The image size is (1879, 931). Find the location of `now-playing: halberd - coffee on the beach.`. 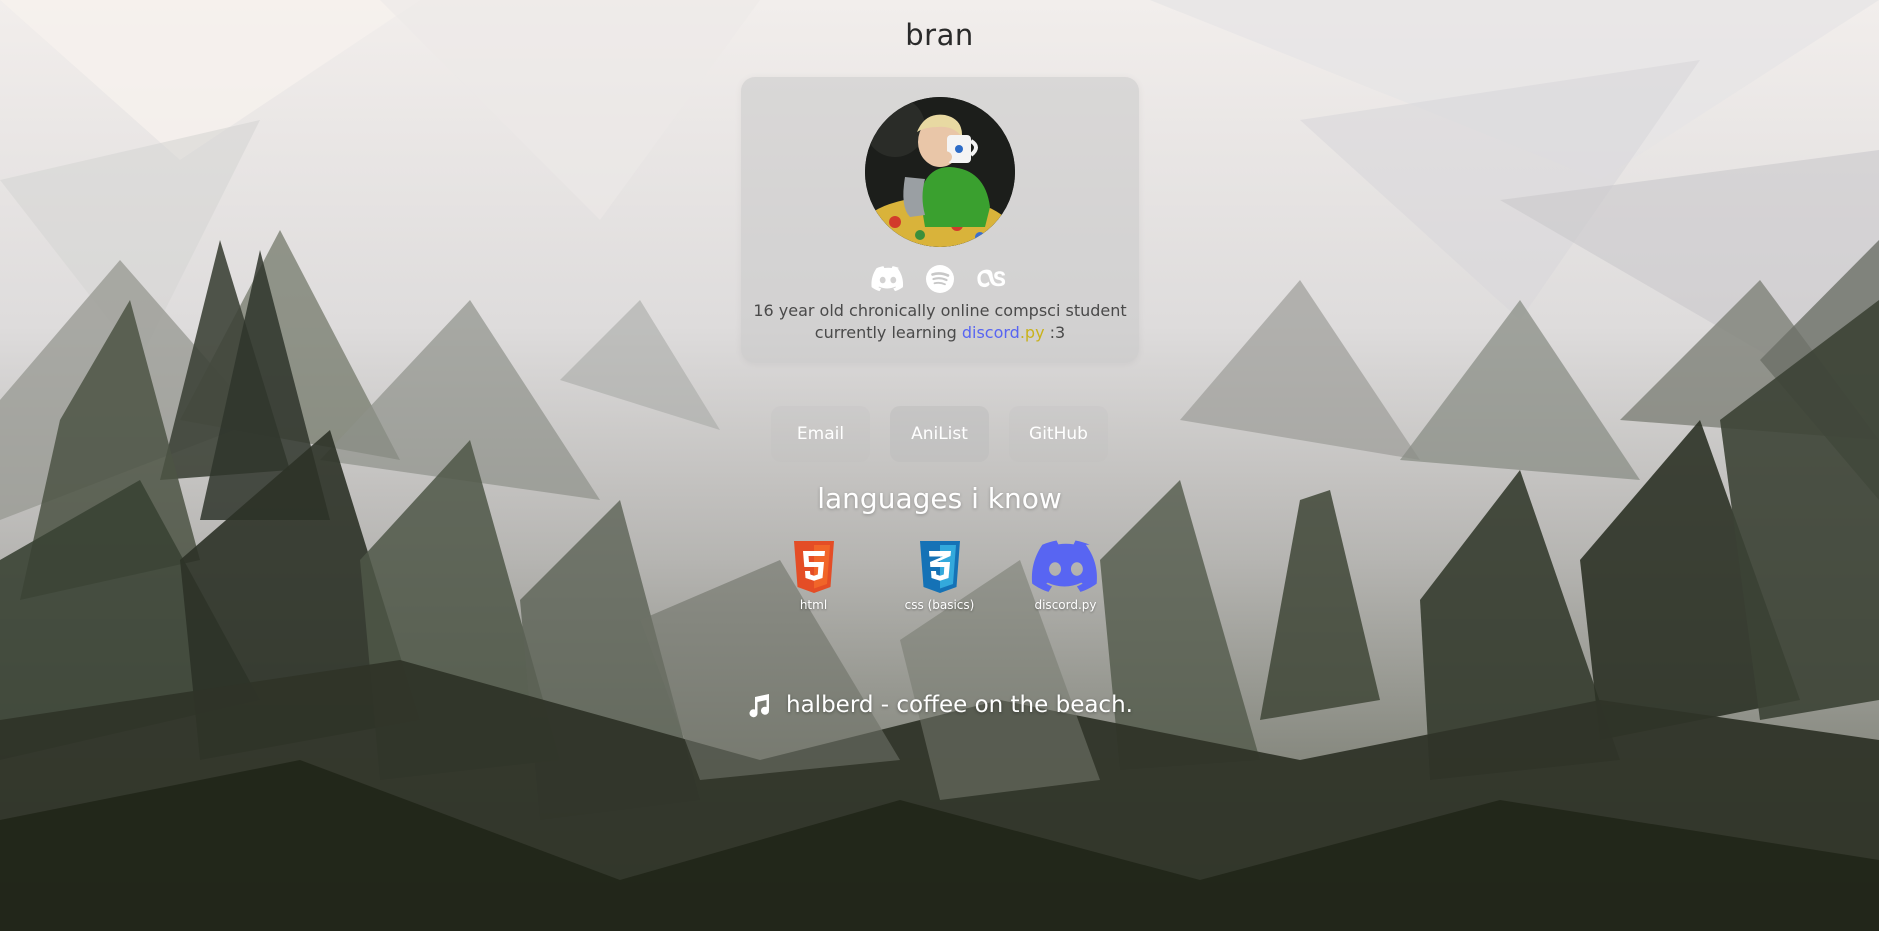

now-playing: halberd - coffee on the beach. is located at coordinates (939, 705).